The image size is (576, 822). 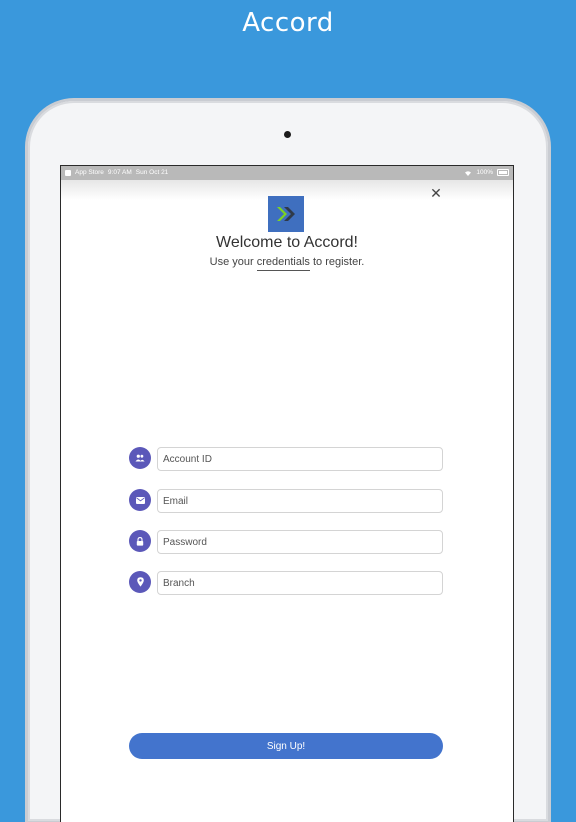 What do you see at coordinates (337, 262) in the screenshot?
I see `subtitle-suffix: to register.` at bounding box center [337, 262].